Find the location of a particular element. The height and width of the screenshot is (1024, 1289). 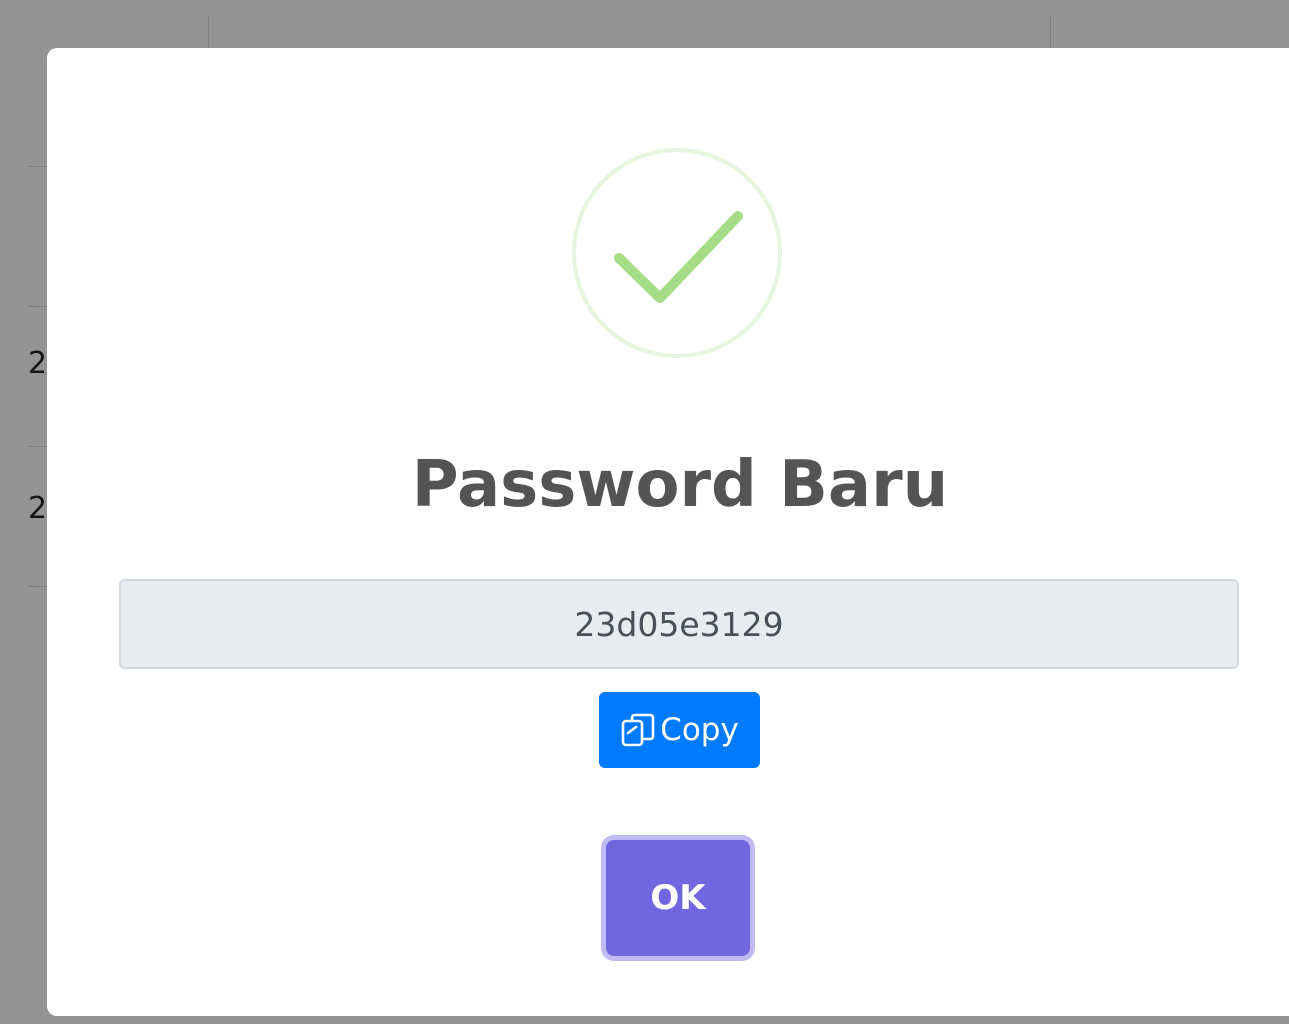

new-password-field is located at coordinates (679, 624).